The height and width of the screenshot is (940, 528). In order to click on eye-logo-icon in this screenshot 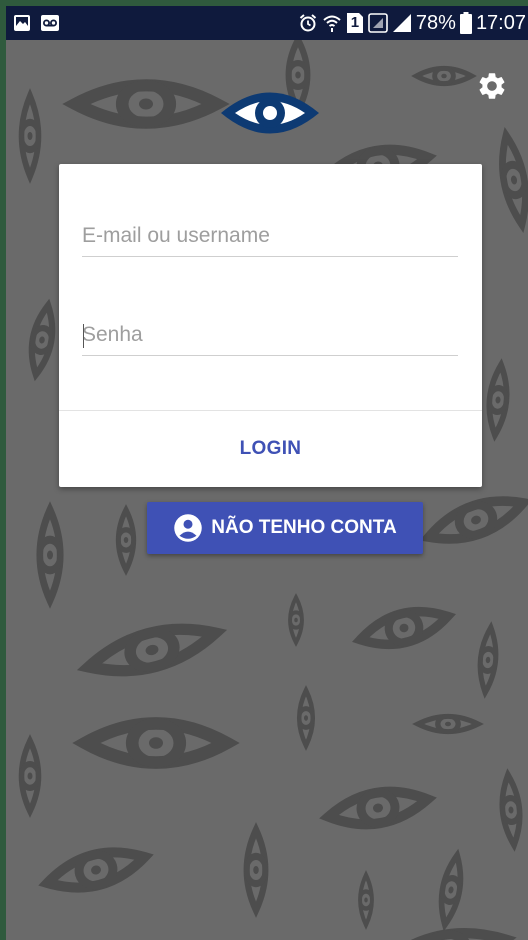, I will do `click(270, 113)`.